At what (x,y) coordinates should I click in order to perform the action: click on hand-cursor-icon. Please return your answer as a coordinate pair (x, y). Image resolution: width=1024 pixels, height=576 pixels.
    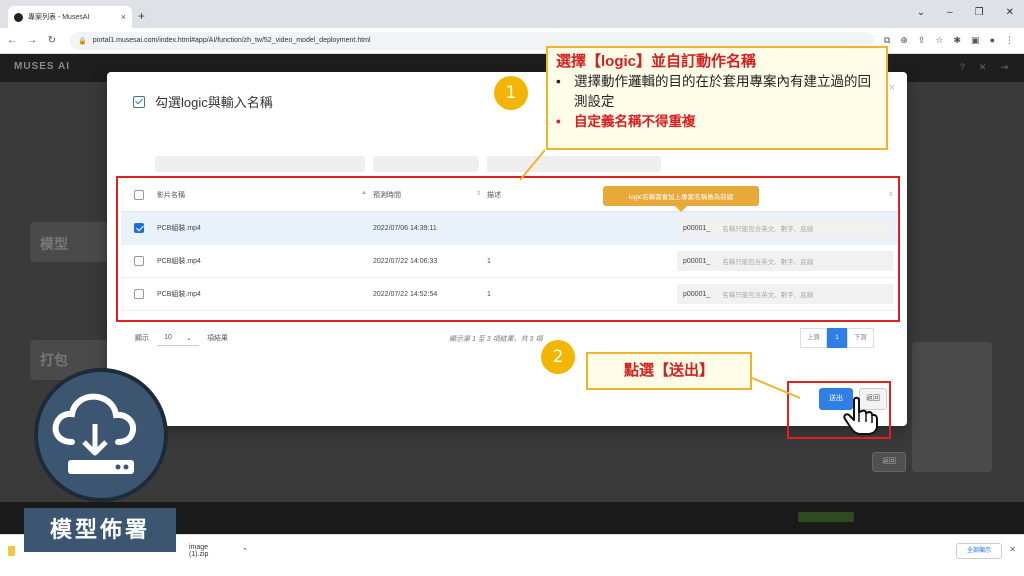
    Looking at the image, I should click on (860, 415).